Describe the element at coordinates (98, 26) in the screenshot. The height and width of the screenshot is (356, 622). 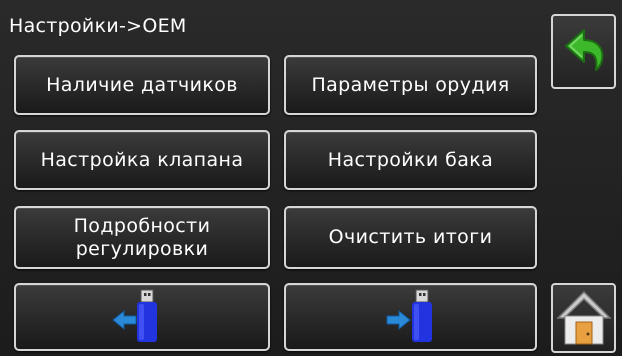
I see `page-title: Настройки->OEM` at that location.